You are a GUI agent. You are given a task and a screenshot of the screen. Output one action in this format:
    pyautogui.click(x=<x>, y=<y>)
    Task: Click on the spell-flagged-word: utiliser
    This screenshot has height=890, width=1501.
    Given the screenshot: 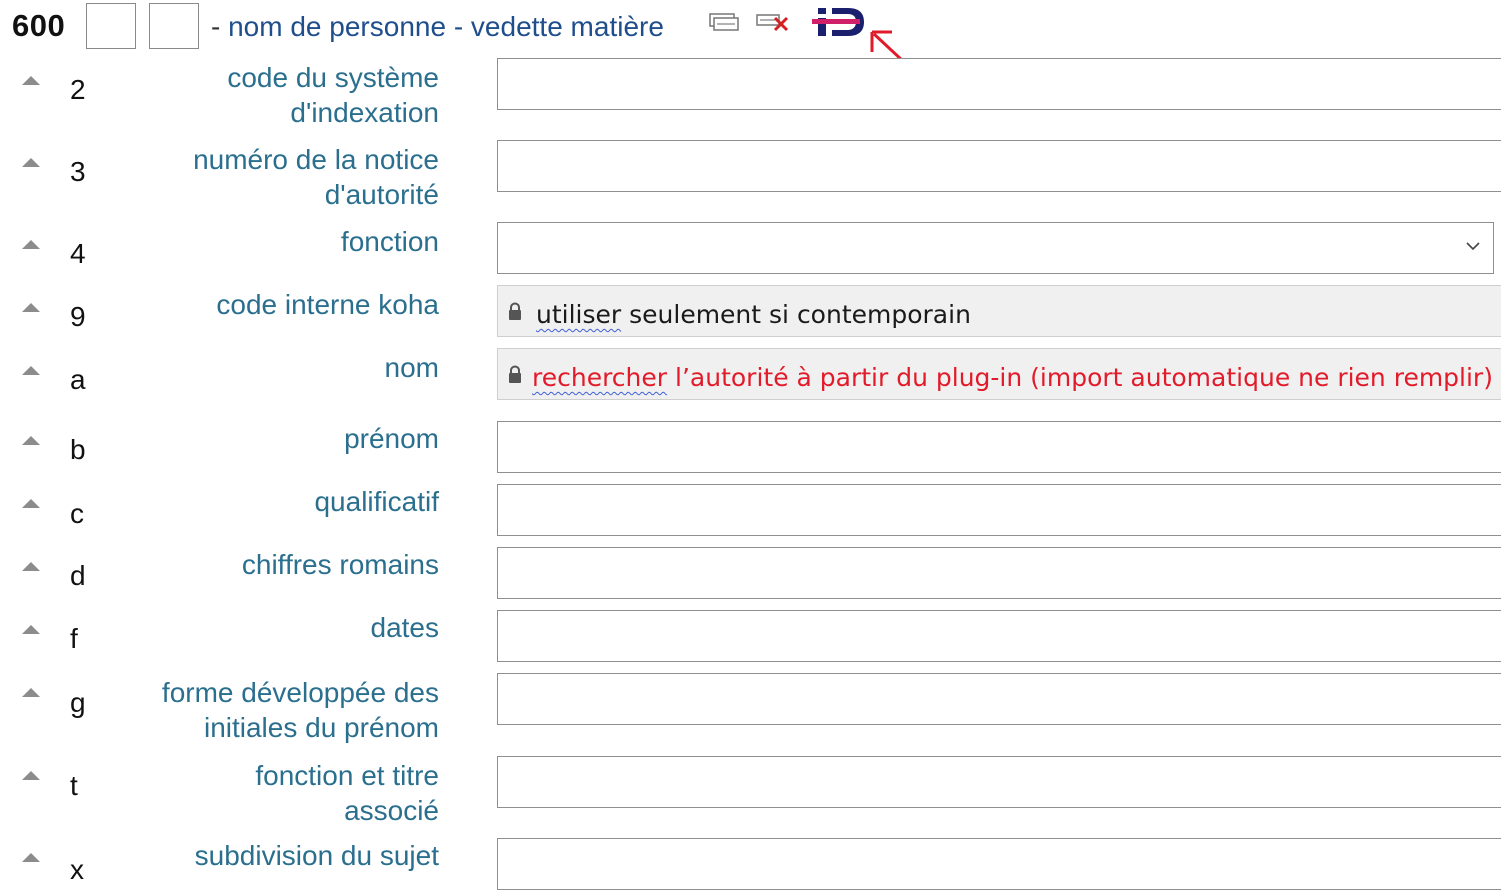 What is the action you would take?
    pyautogui.click(x=579, y=314)
    